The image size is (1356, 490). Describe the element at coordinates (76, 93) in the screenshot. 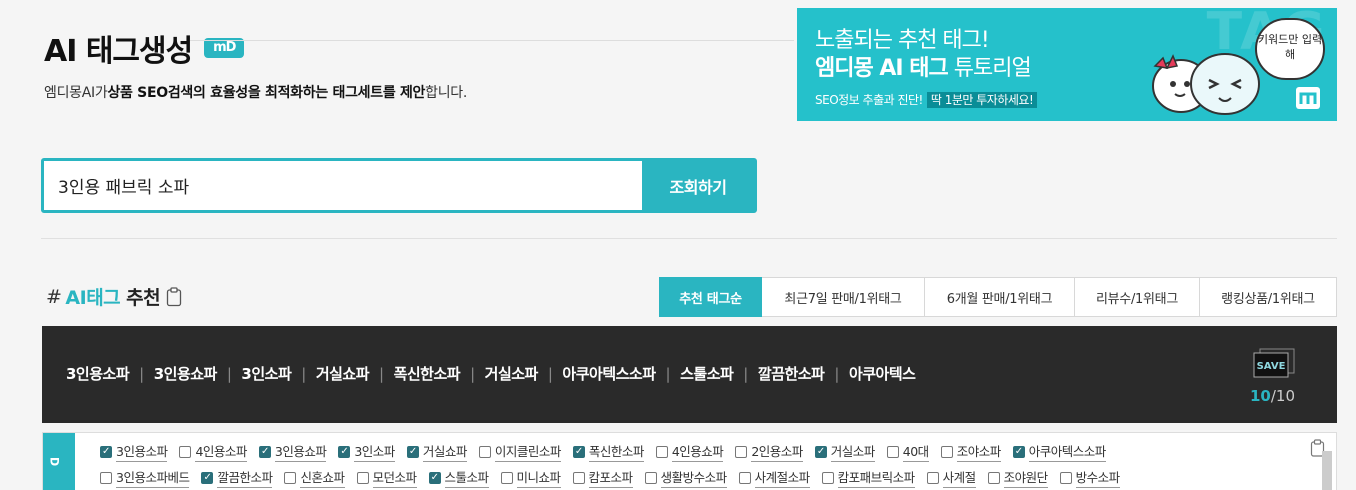

I see `subtitle-part-1: 엠디몽AI가` at that location.